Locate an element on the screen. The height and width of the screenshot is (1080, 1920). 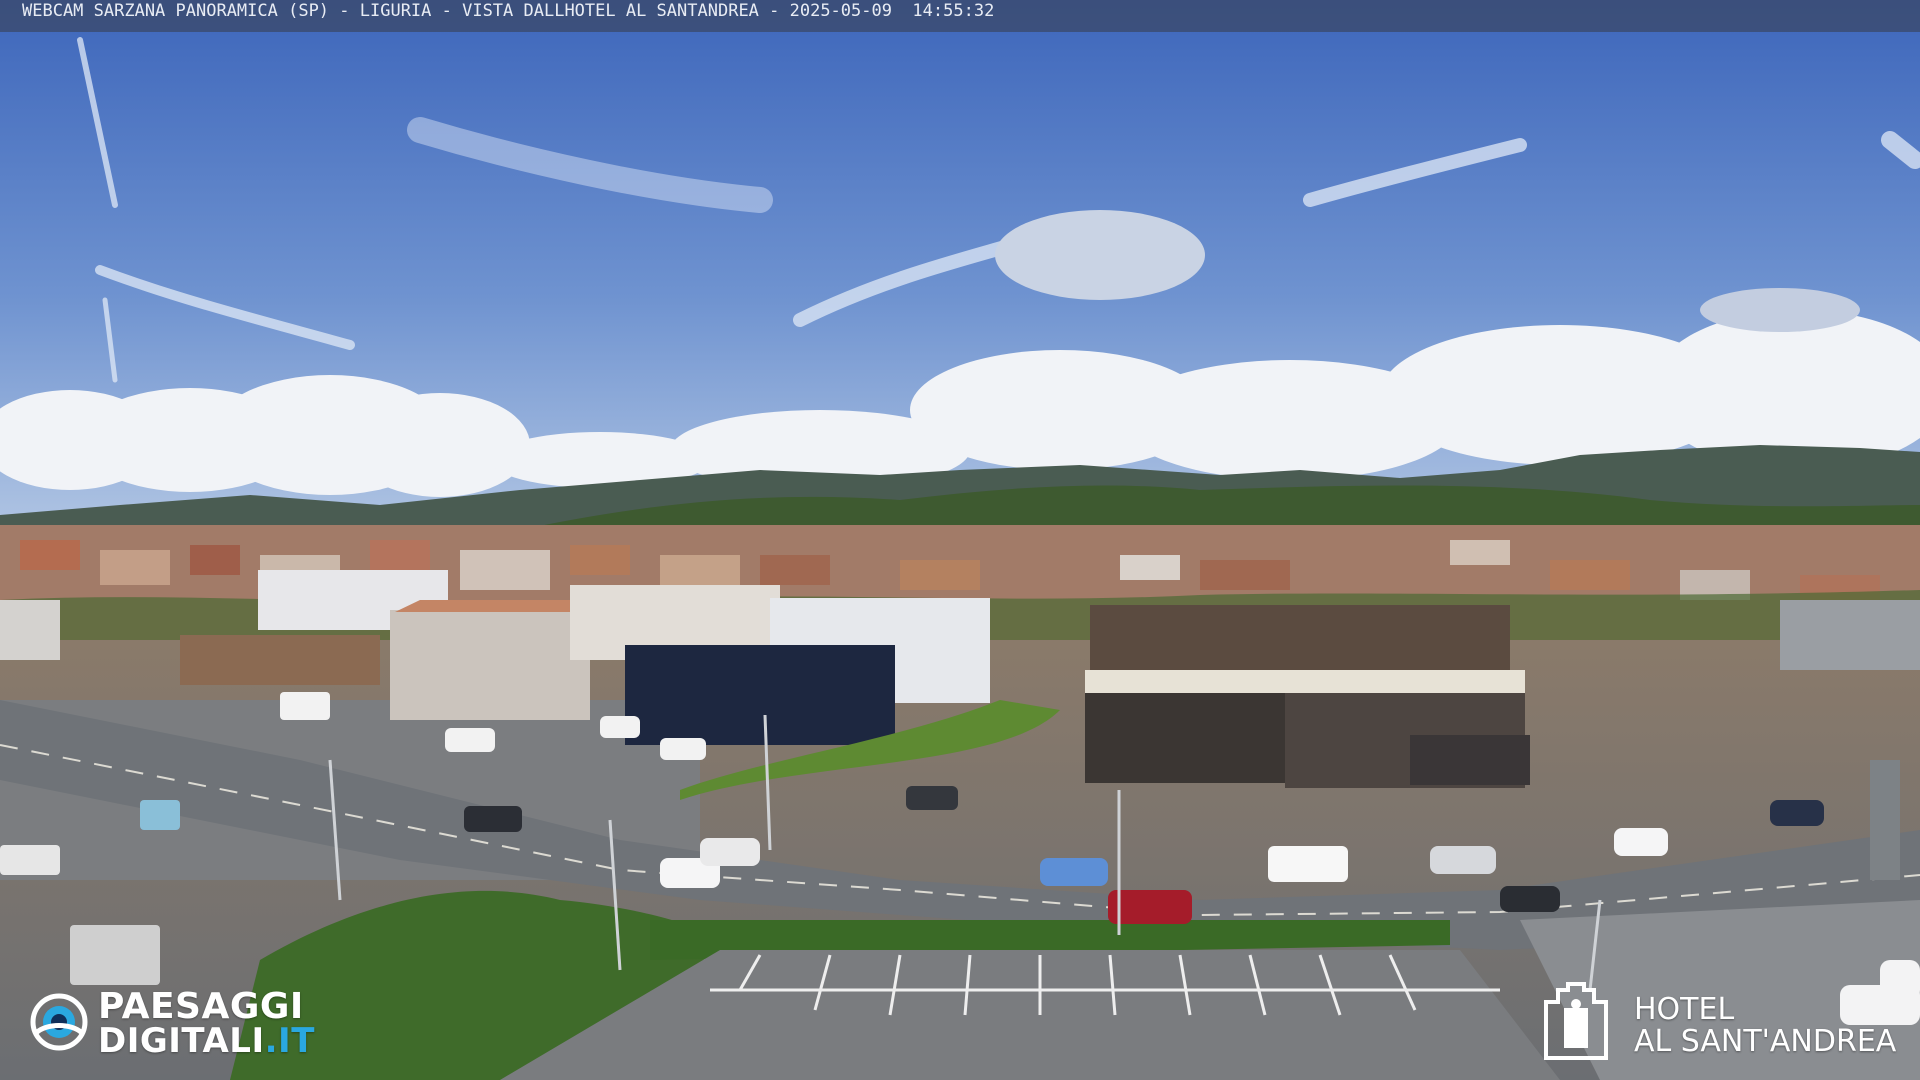
roadside-sign is located at coordinates (1885, 820).